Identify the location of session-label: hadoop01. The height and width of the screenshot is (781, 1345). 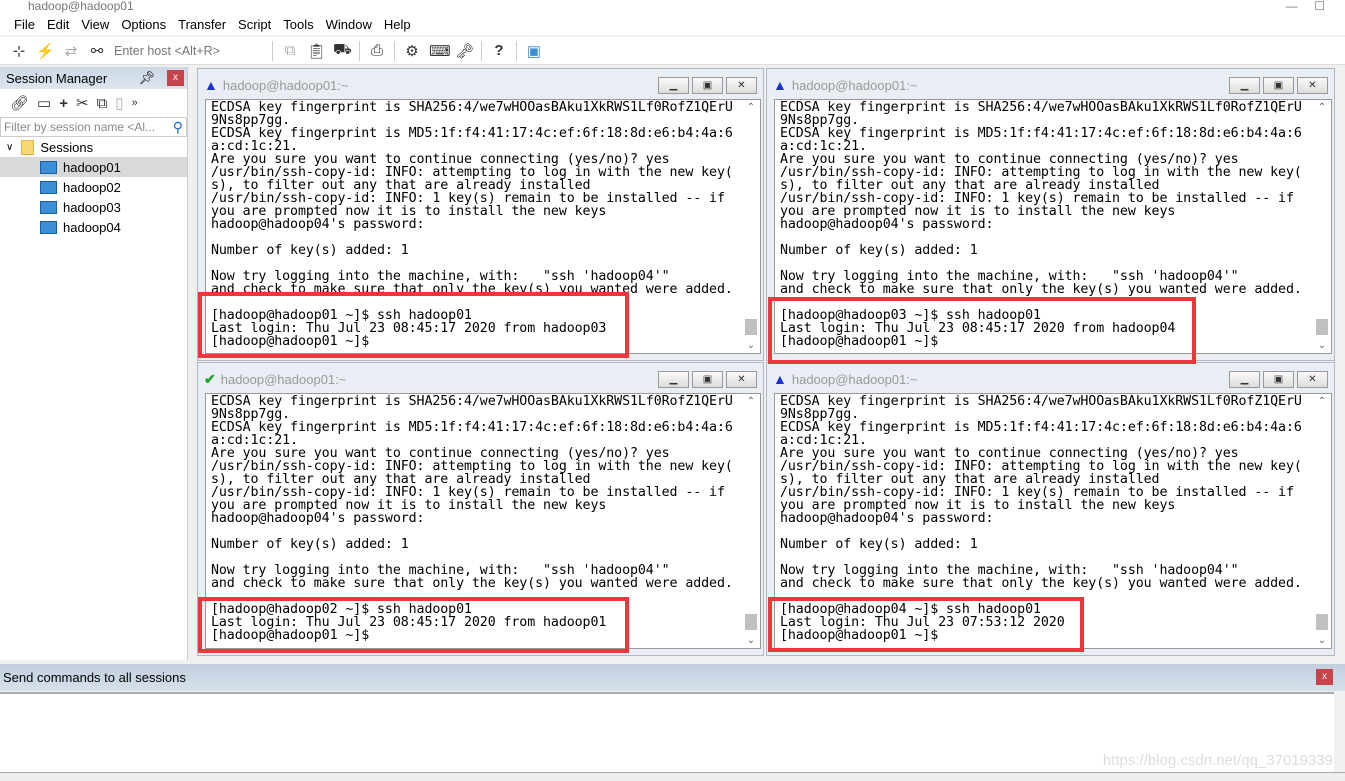
(92, 167).